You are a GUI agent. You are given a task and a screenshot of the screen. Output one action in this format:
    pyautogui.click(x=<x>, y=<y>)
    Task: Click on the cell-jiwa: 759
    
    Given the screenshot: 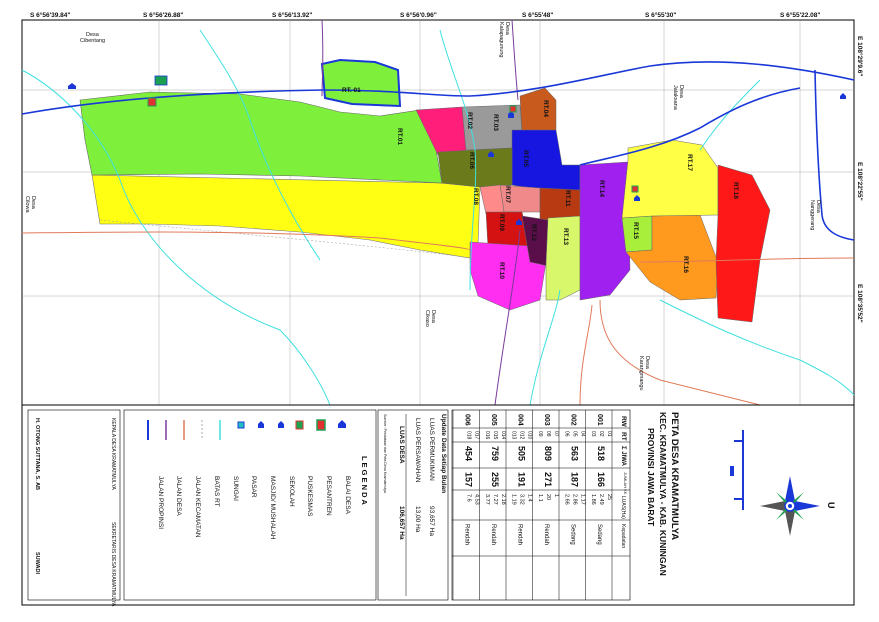 What is the action you would take?
    pyautogui.click(x=495, y=453)
    